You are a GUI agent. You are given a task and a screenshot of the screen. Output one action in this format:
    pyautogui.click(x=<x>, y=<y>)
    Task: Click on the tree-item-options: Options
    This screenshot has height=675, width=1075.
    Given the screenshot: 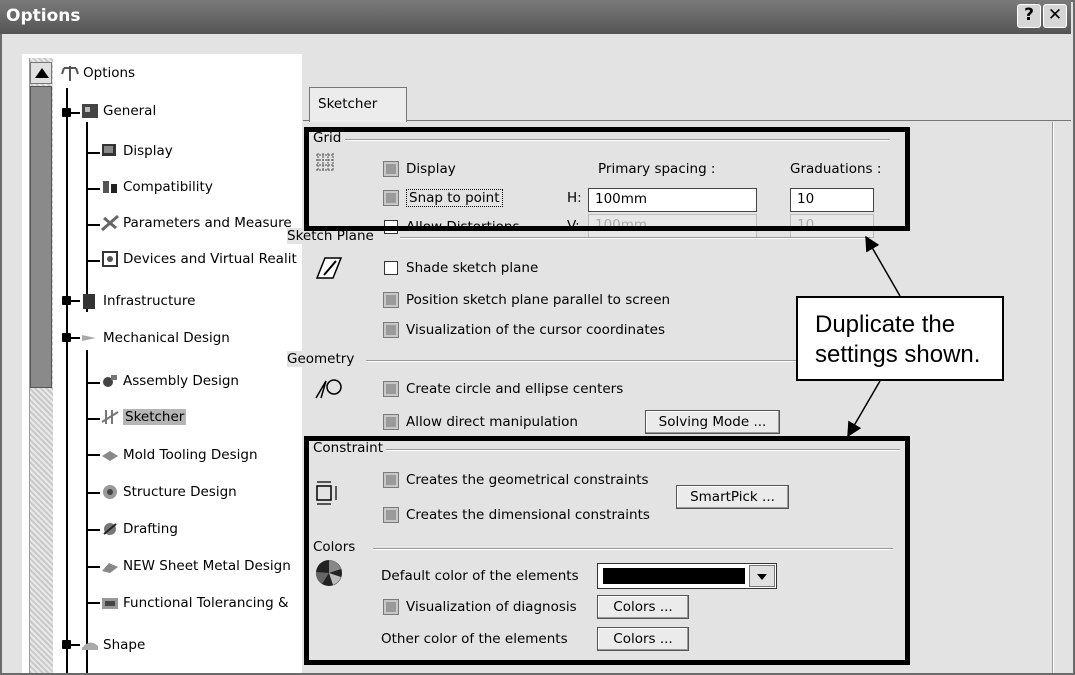 What is the action you would take?
    pyautogui.click(x=97, y=73)
    